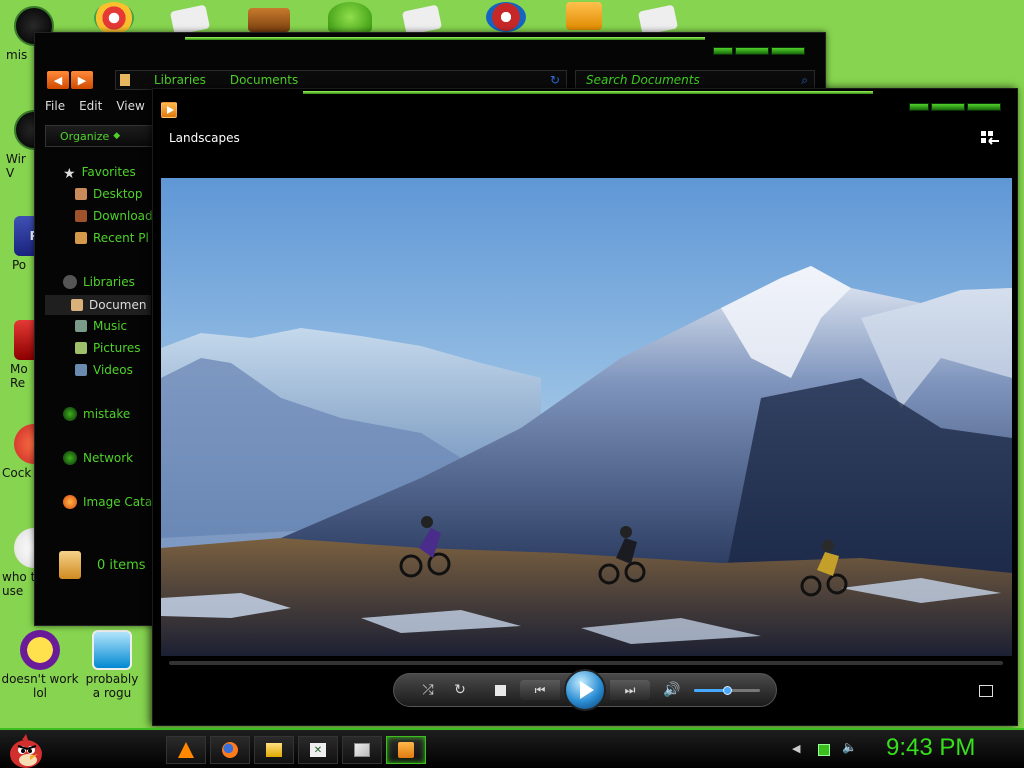 The width and height of the screenshot is (1024, 768). What do you see at coordinates (98, 305) in the screenshot?
I see `nav-documents: Documen` at bounding box center [98, 305].